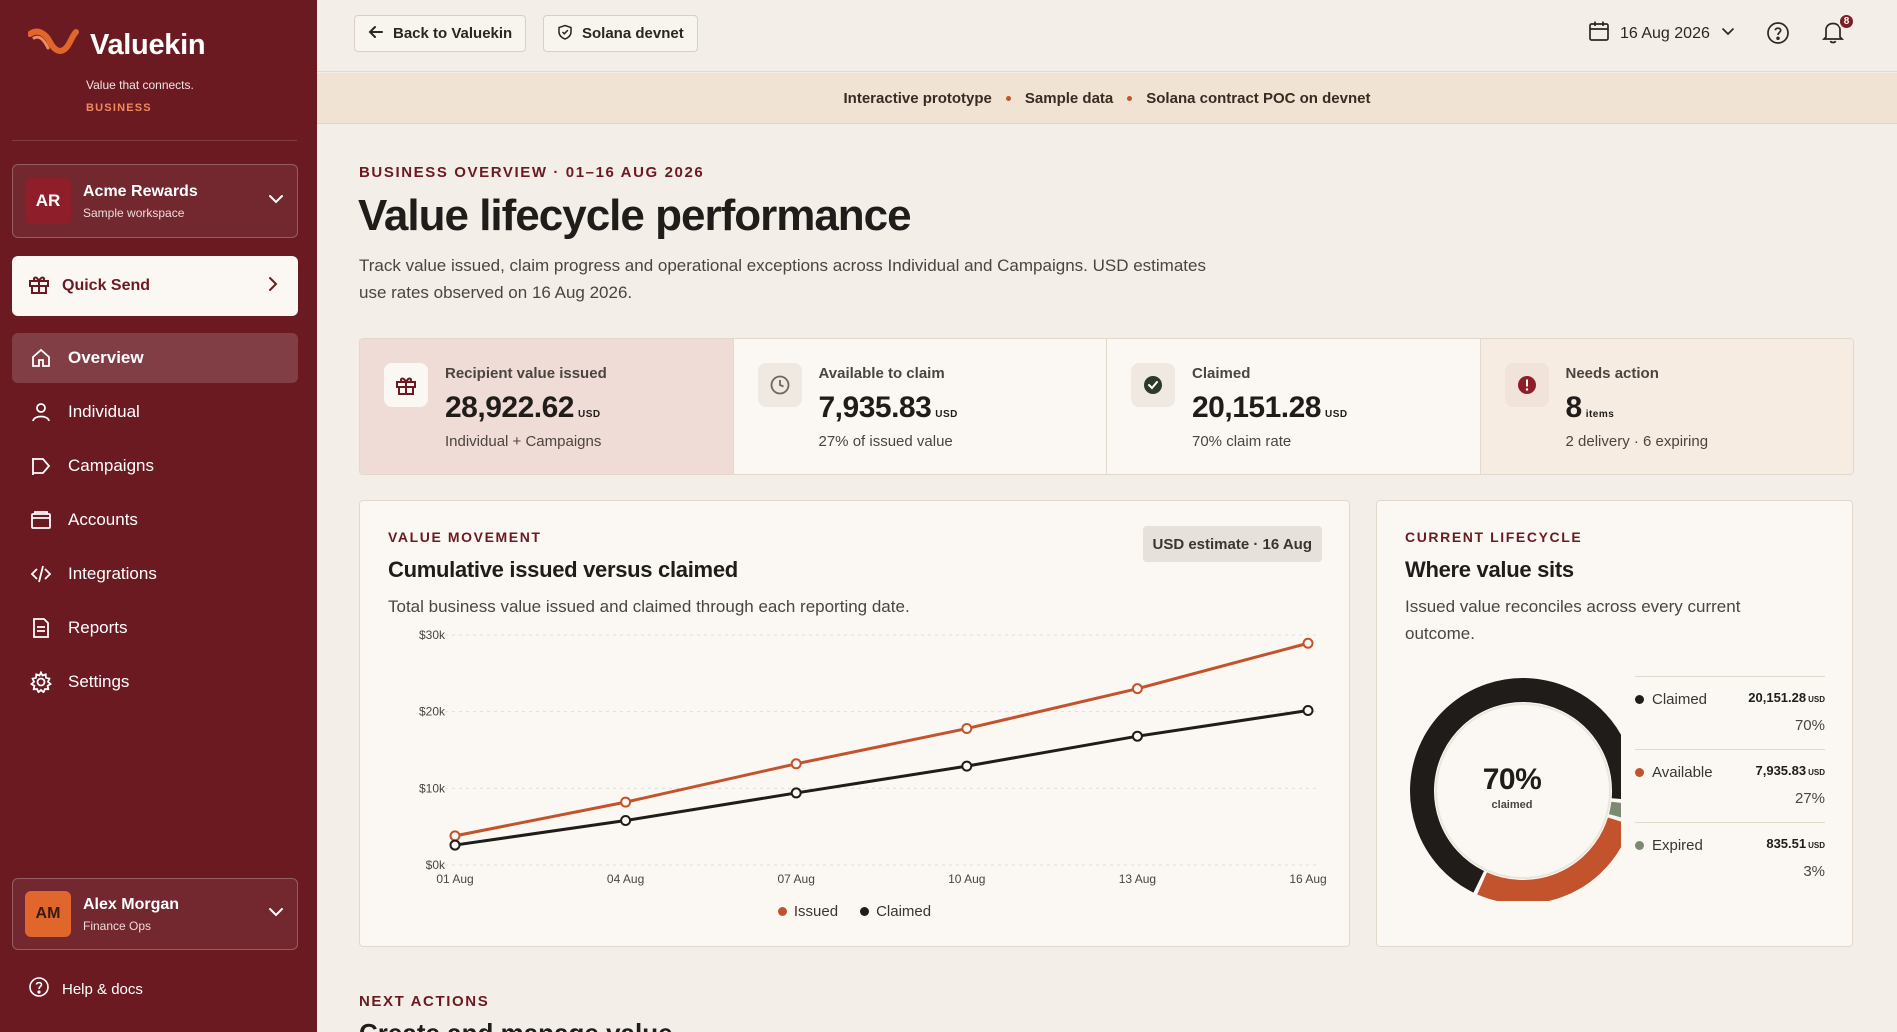 This screenshot has height=1032, width=1897. I want to click on workspace-sub: Sample workspace, so click(134, 212).